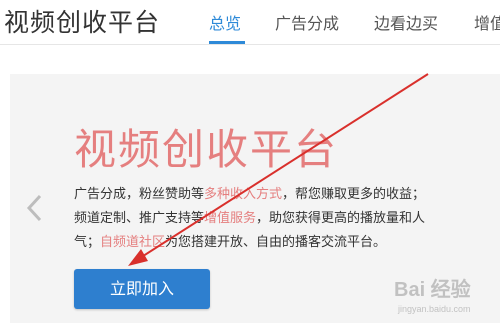 Image resolution: width=500 pixels, height=323 pixels. What do you see at coordinates (354, 194) in the screenshot?
I see `desc-text: ，帮您赚取更多的收益；` at bounding box center [354, 194].